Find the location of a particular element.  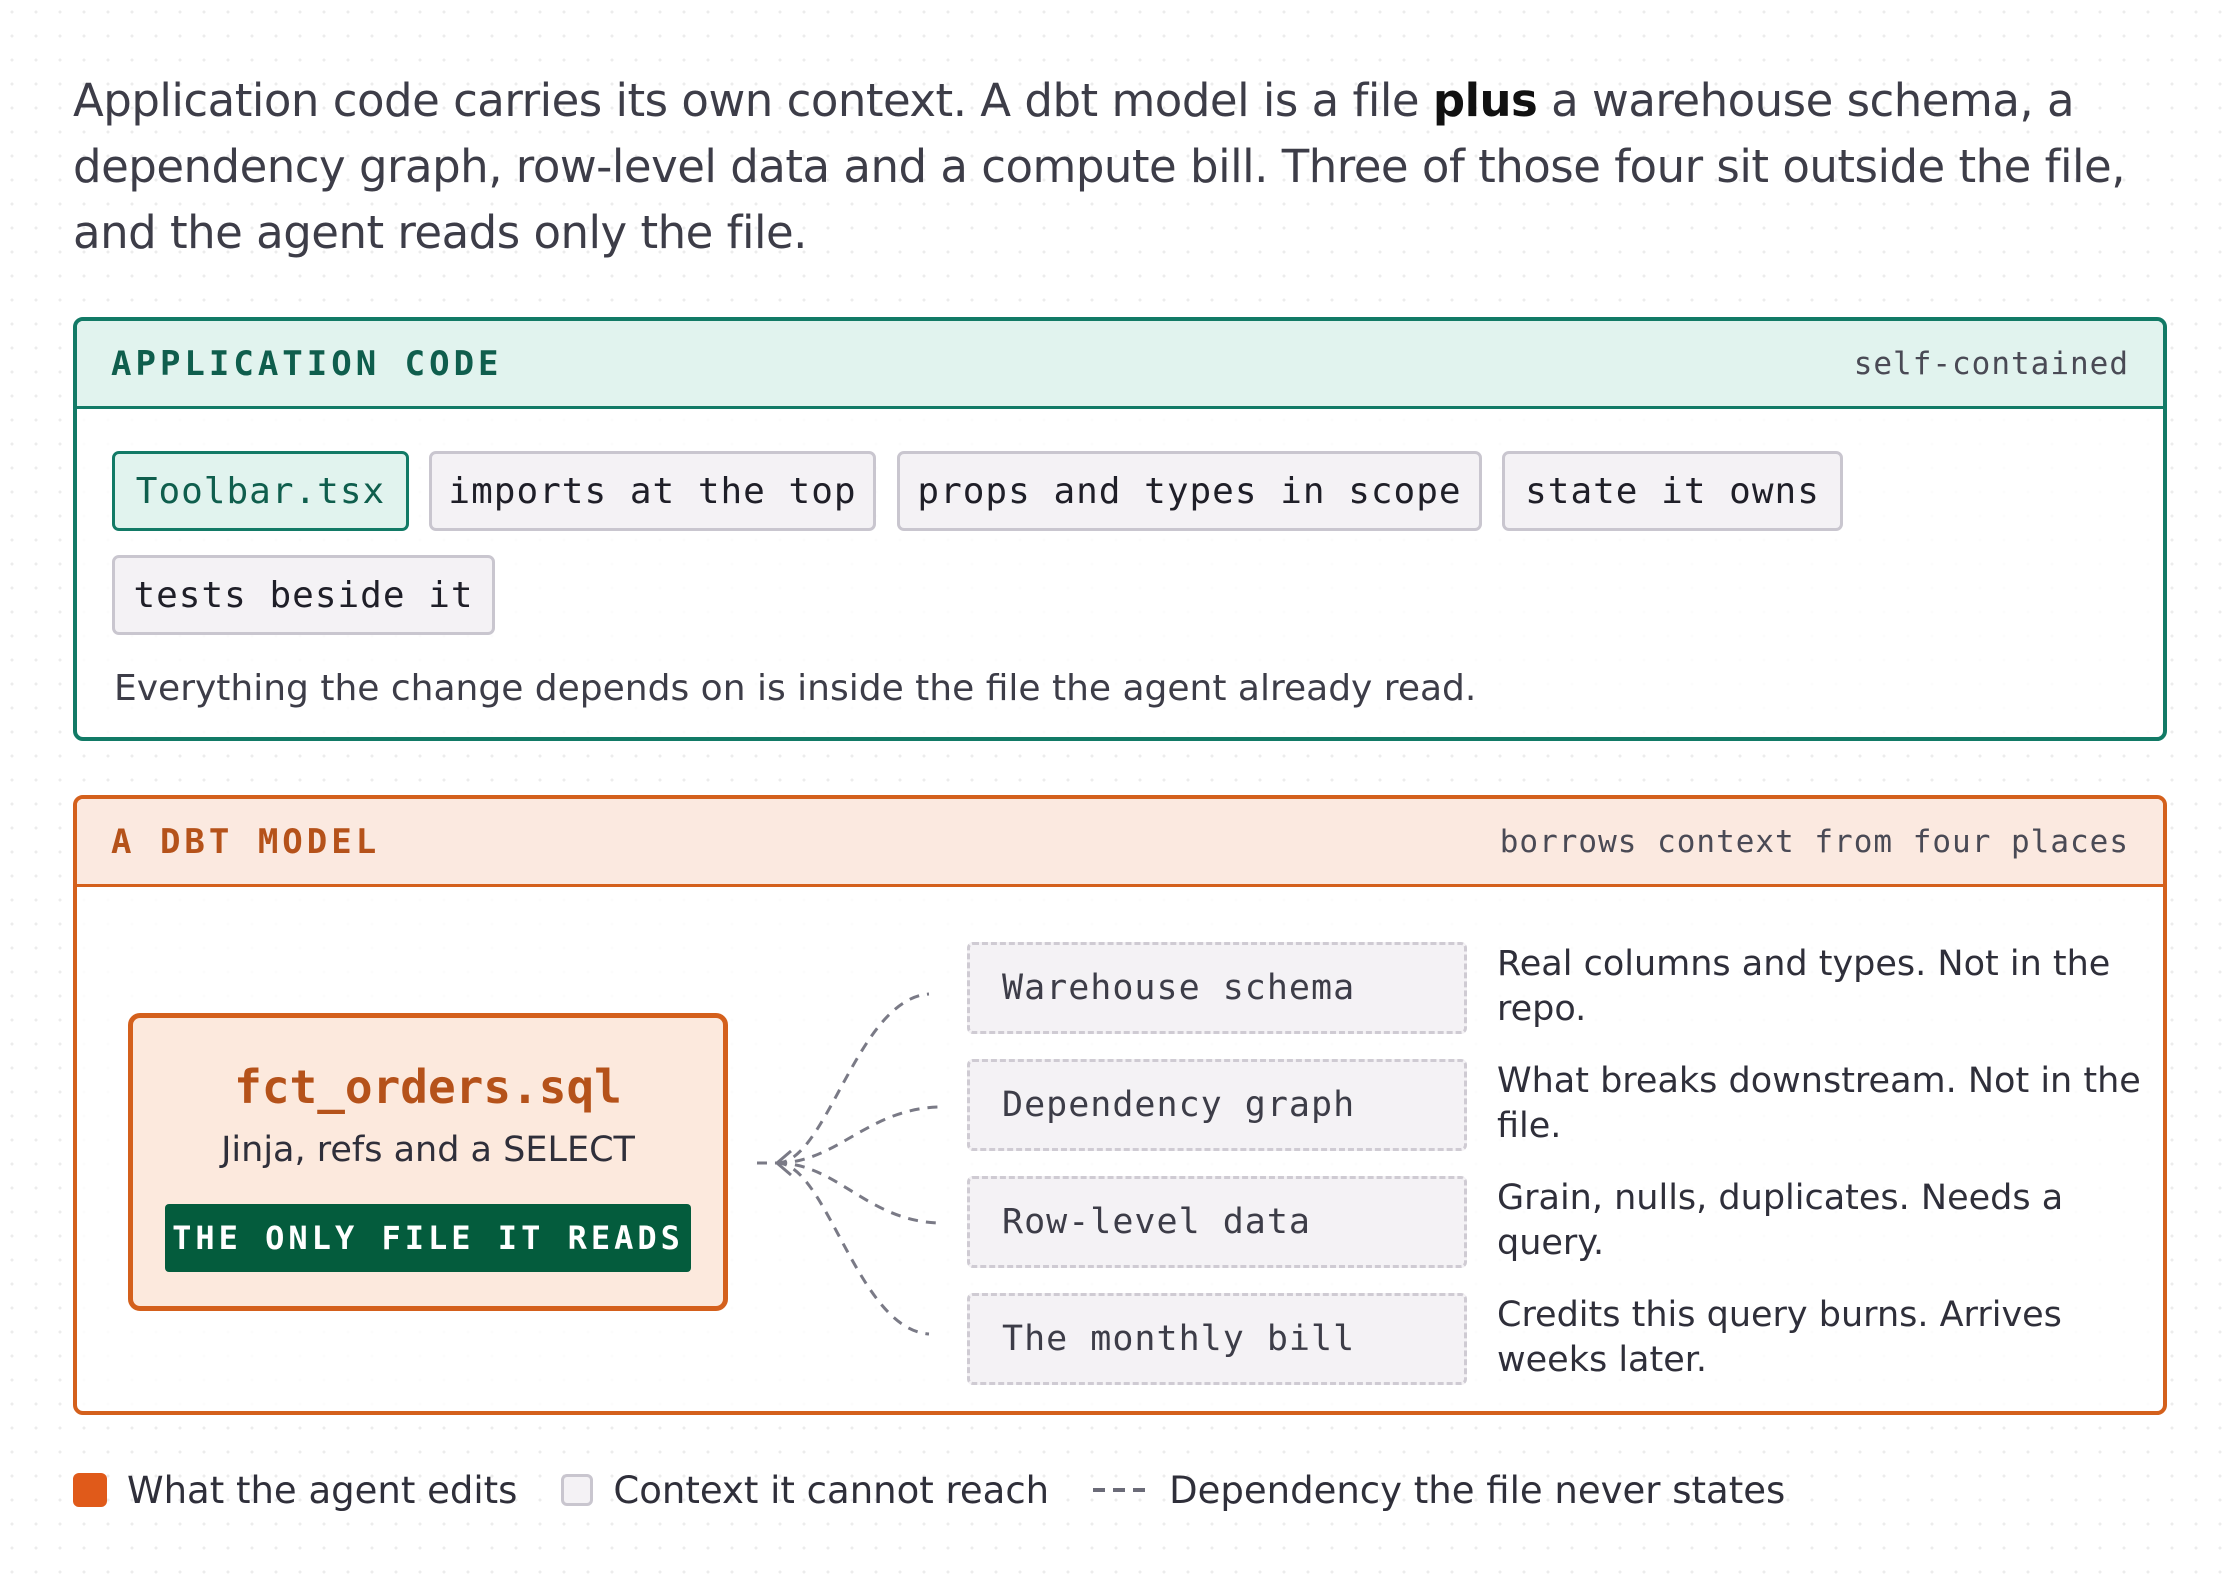

connector-hub-arrow is located at coordinates (783, 1163).